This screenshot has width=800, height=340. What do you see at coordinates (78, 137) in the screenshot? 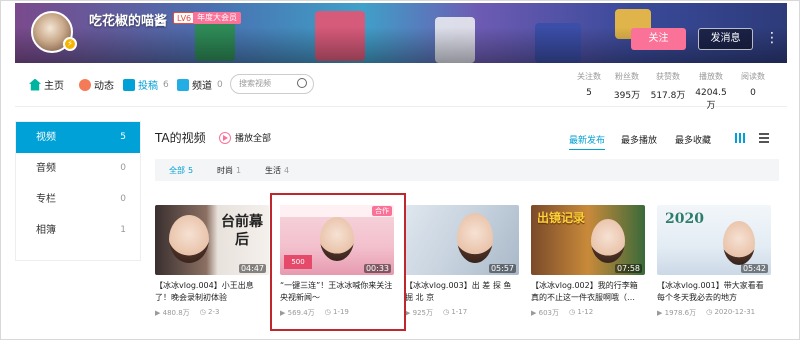
I see `sidebar-item-video: 视频 5` at bounding box center [78, 137].